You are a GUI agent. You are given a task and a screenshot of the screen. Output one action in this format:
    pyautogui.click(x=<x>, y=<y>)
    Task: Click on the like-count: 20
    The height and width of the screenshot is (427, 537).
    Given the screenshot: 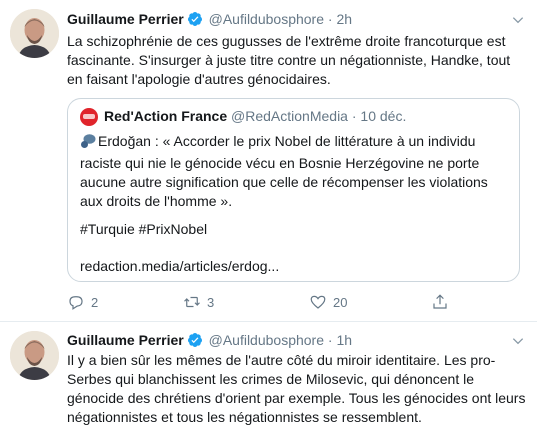 What is the action you would take?
    pyautogui.click(x=340, y=302)
    